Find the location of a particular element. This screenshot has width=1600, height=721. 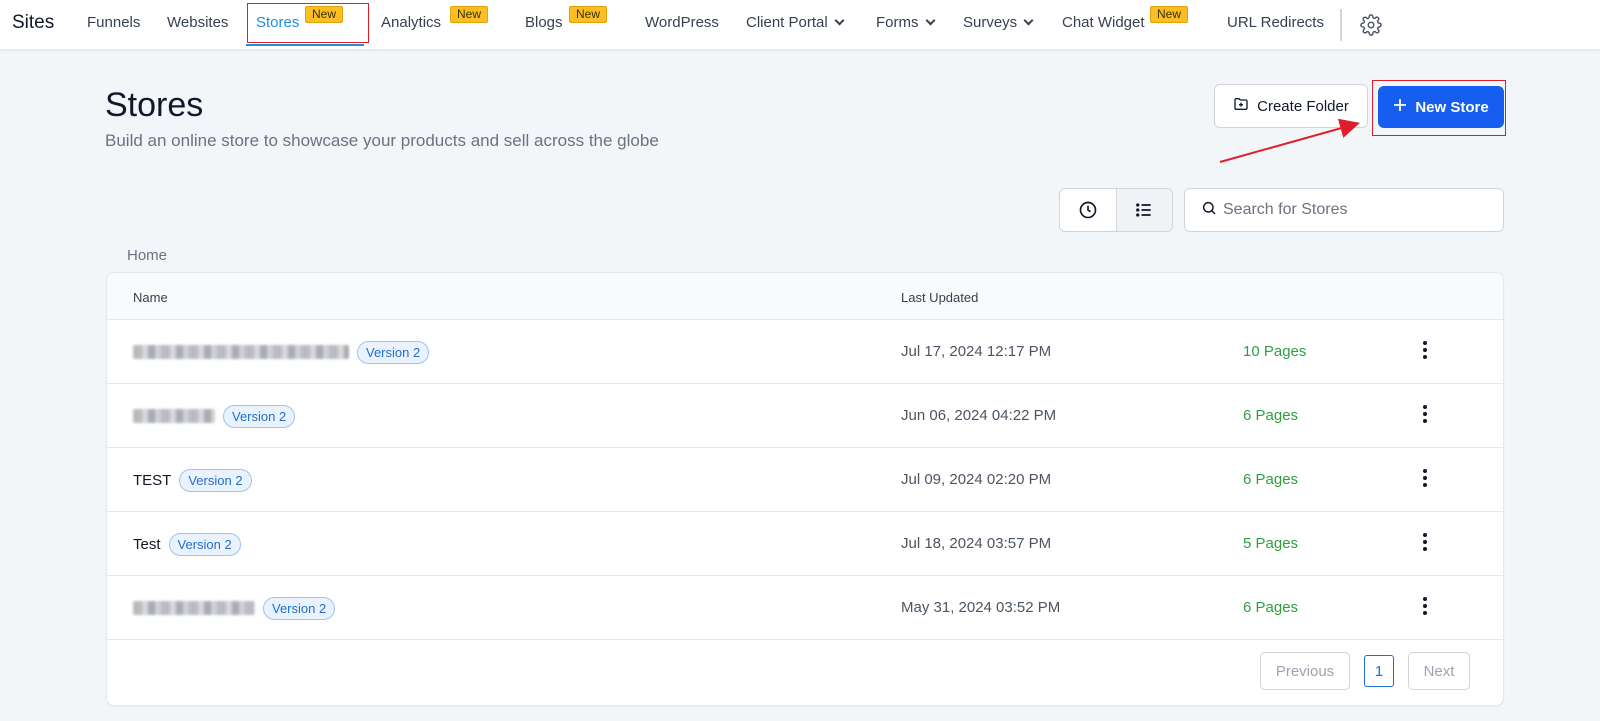

folder-plus-icon is located at coordinates (1241, 106).